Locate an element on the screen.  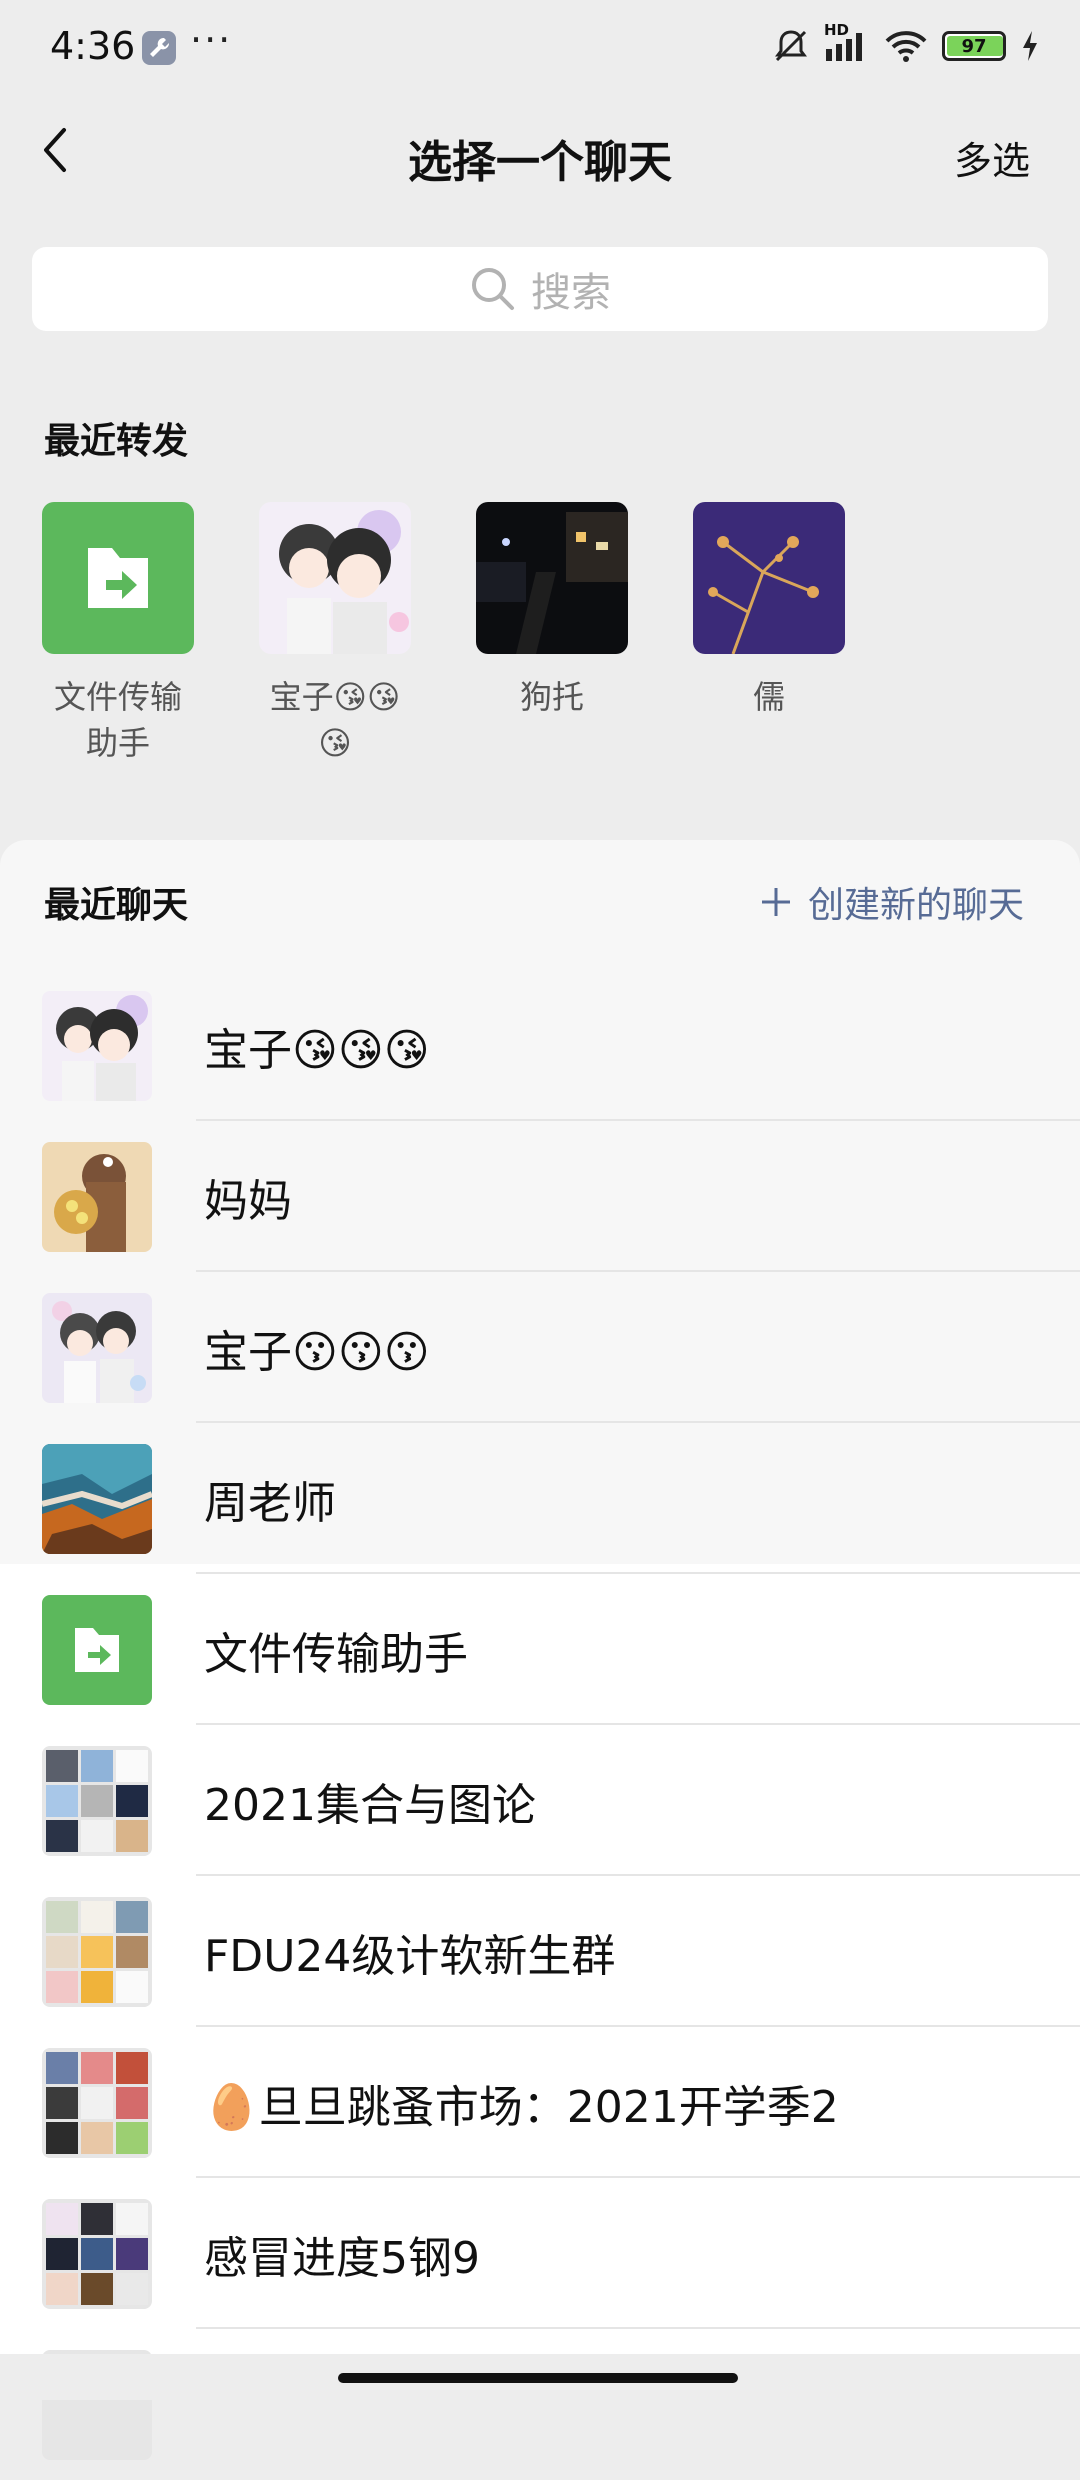
chat-row: 宝子😘😘😘 is located at coordinates (540, 1045).